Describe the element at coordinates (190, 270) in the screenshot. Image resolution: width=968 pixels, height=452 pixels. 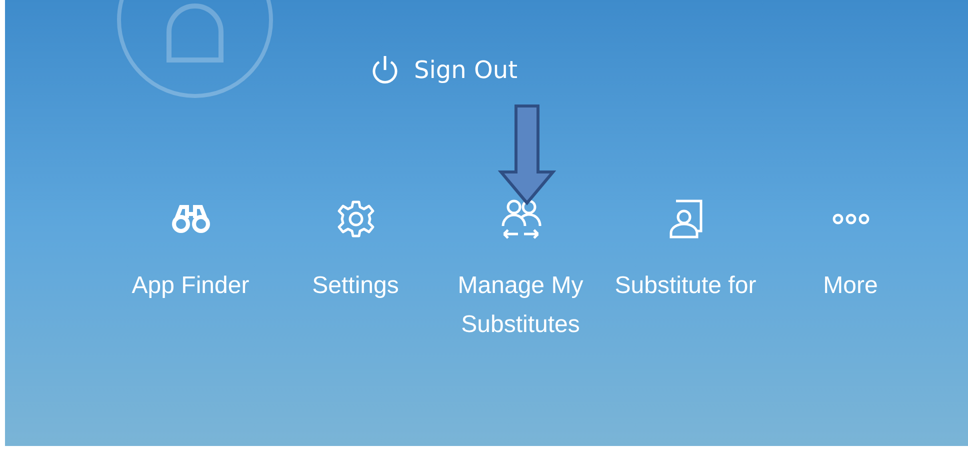
I see `action-tile: App Finder` at that location.